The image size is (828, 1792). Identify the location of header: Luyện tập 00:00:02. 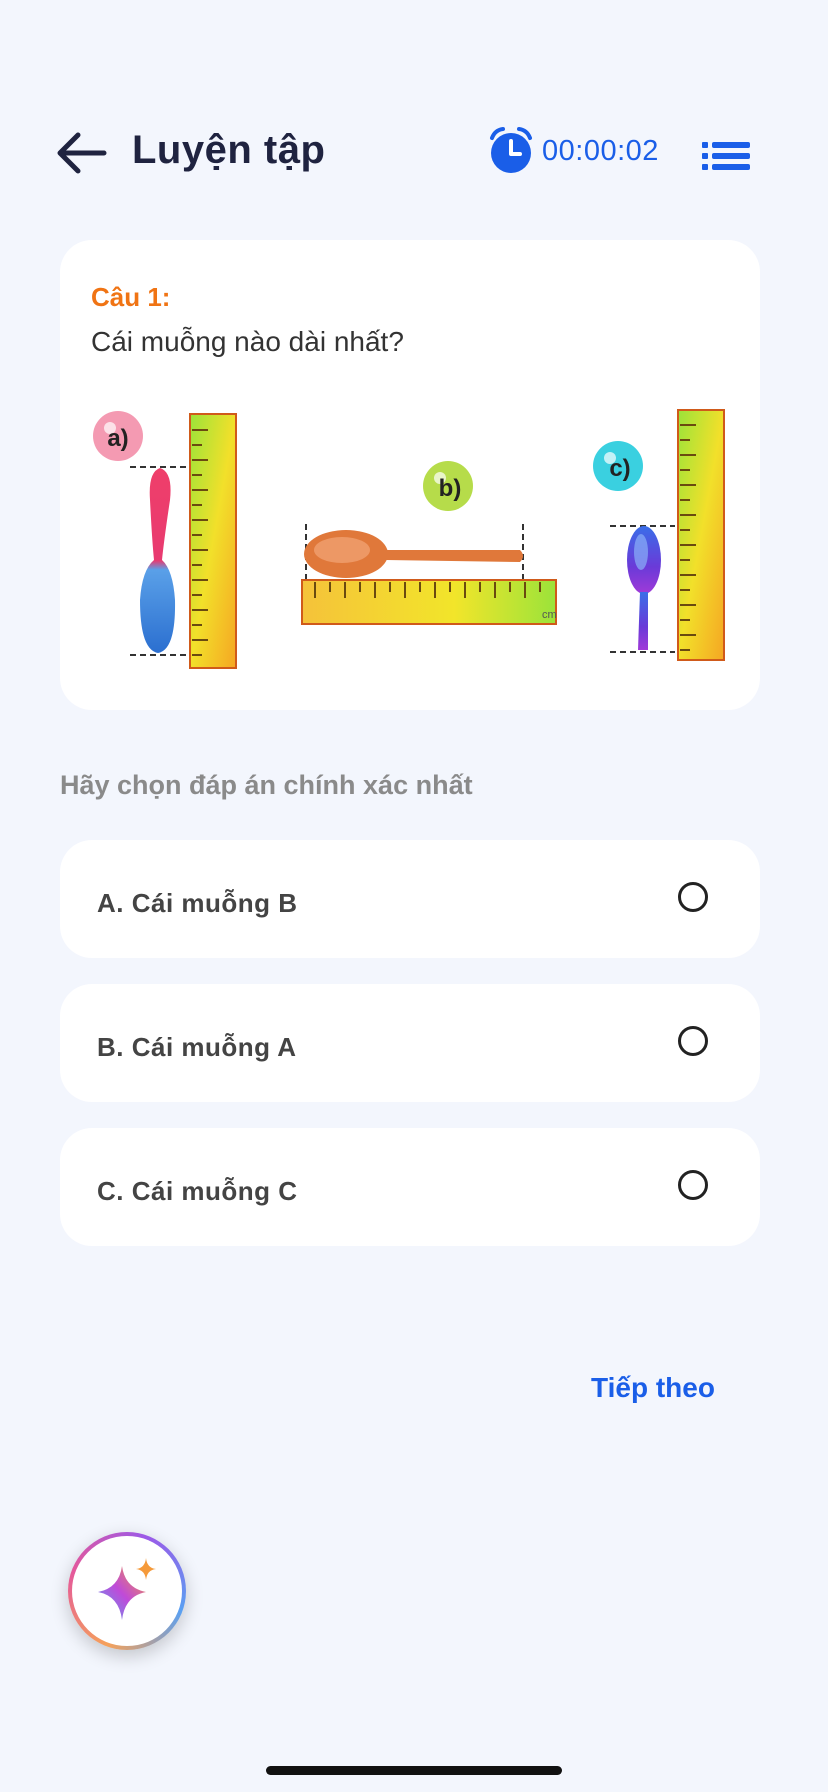
(414, 153).